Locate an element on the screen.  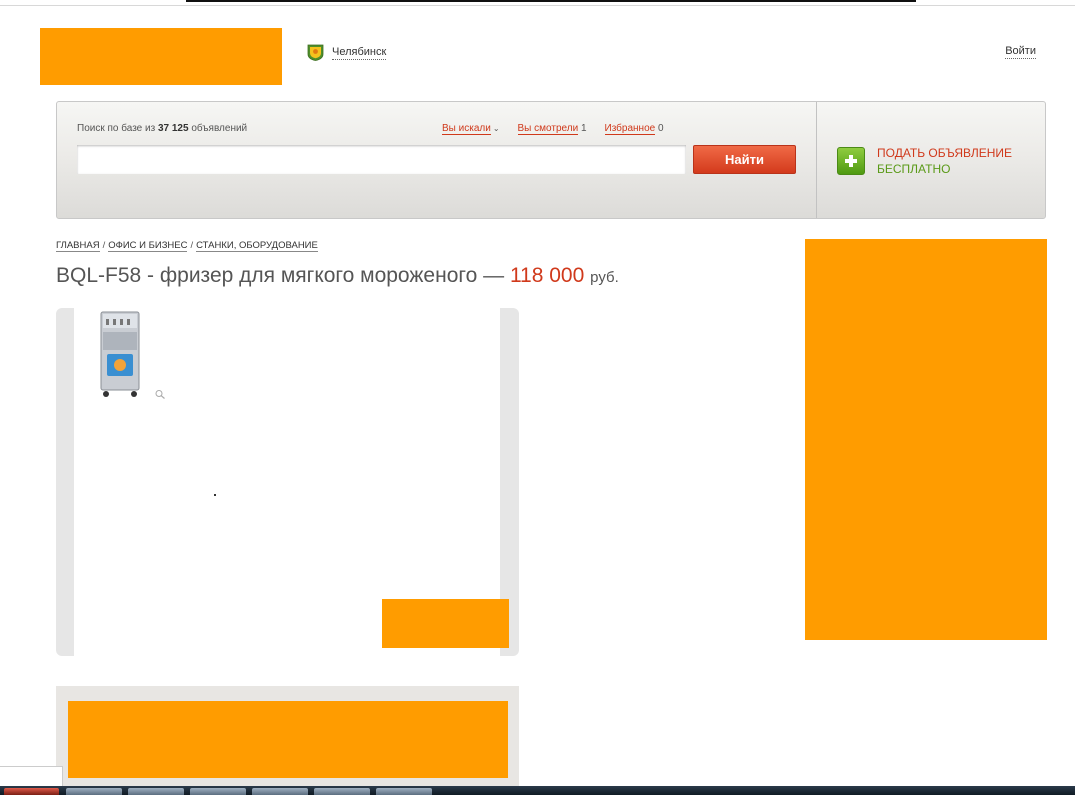
sidebar-ad-banner is located at coordinates (926, 439).